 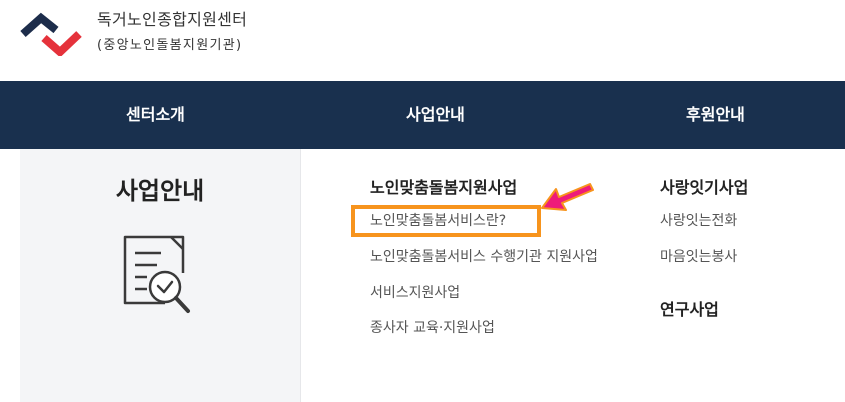 What do you see at coordinates (567, 197) in the screenshot?
I see `pointer-arrow-icon` at bounding box center [567, 197].